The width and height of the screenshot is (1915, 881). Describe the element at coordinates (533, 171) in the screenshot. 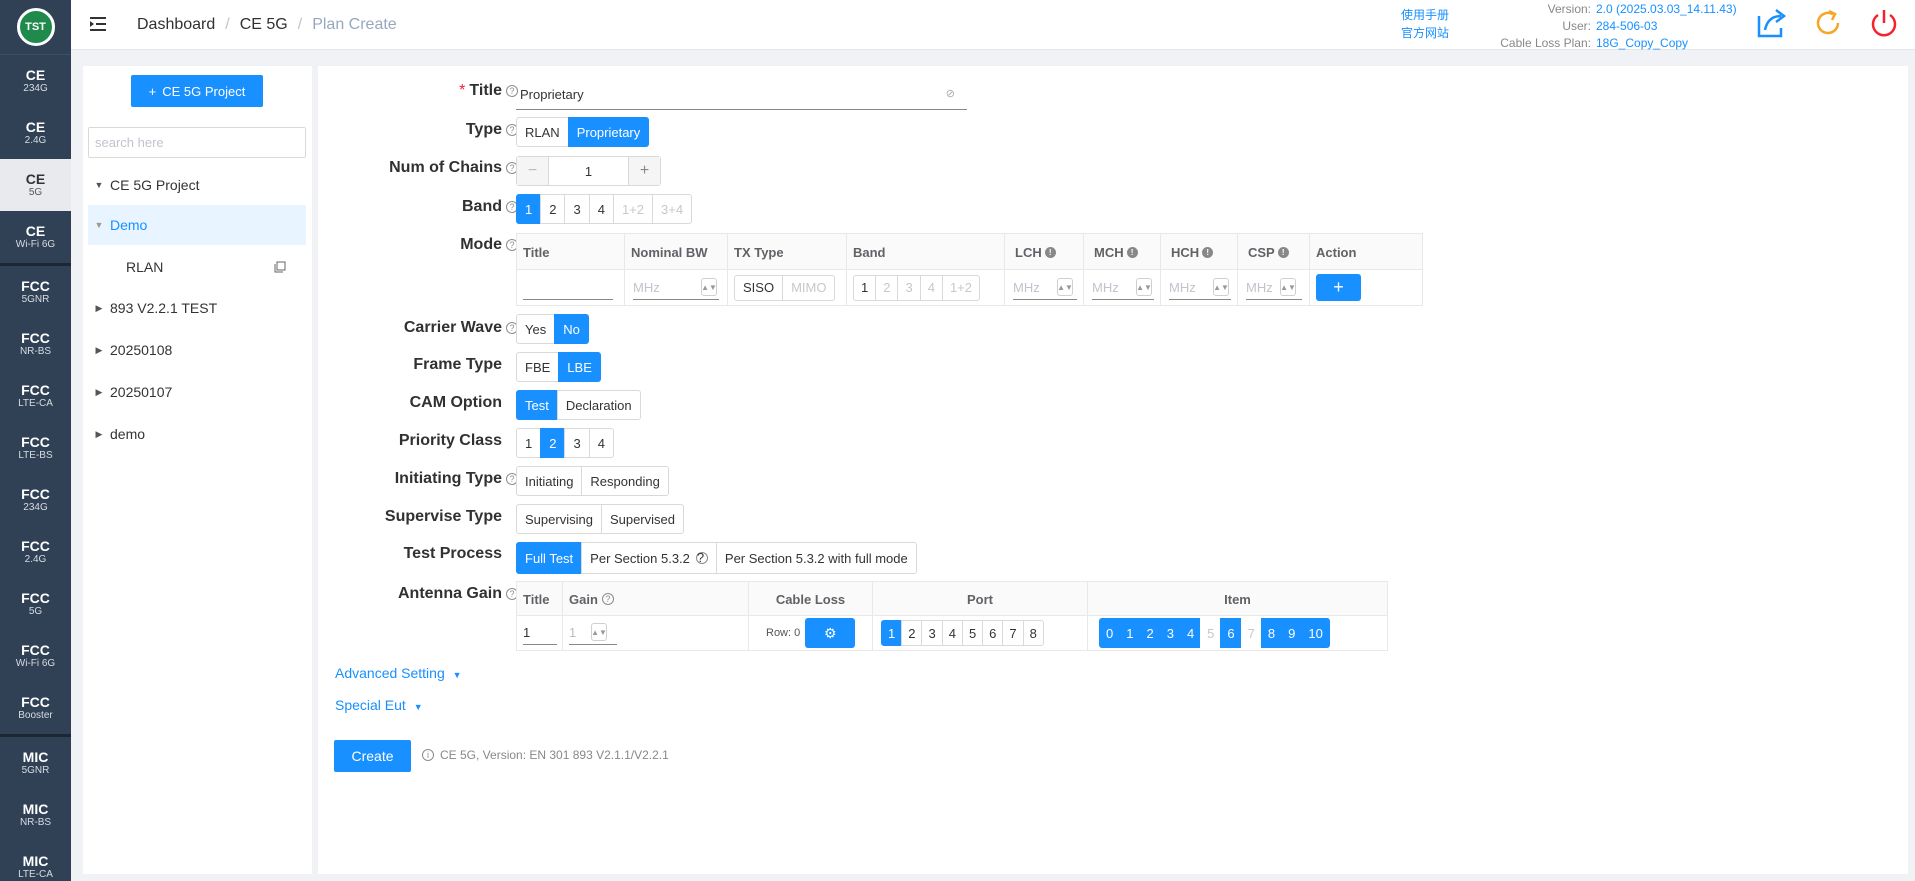

I see `decrement-button: −` at that location.